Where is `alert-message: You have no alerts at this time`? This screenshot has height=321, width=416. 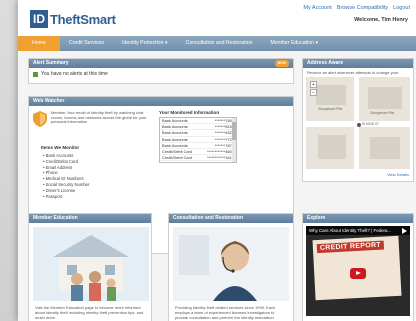 alert-message: You have no alerts at this time is located at coordinates (74, 74).